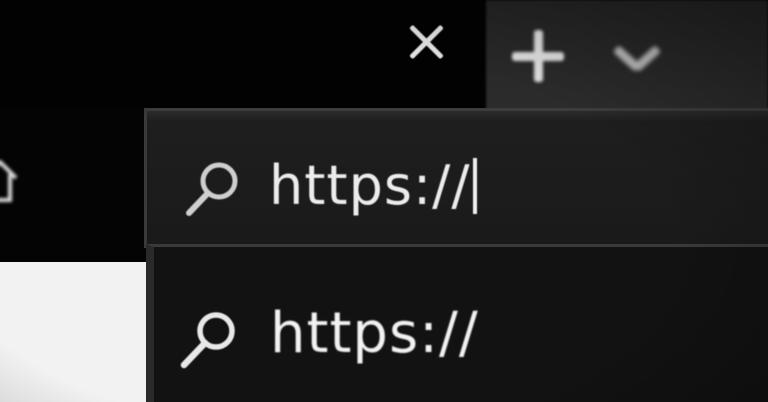  Describe the element at coordinates (426, 42) in the screenshot. I see `tab-close-icon` at that location.